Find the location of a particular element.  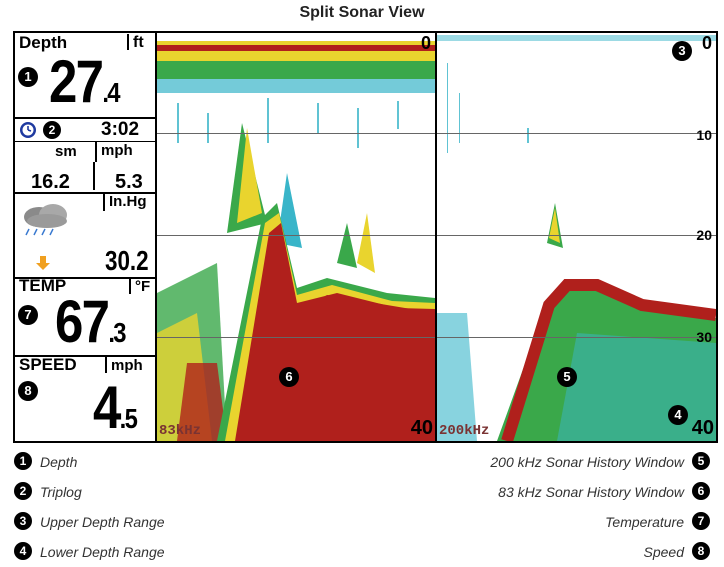

speed-unit: mph is located at coordinates (124, 365).